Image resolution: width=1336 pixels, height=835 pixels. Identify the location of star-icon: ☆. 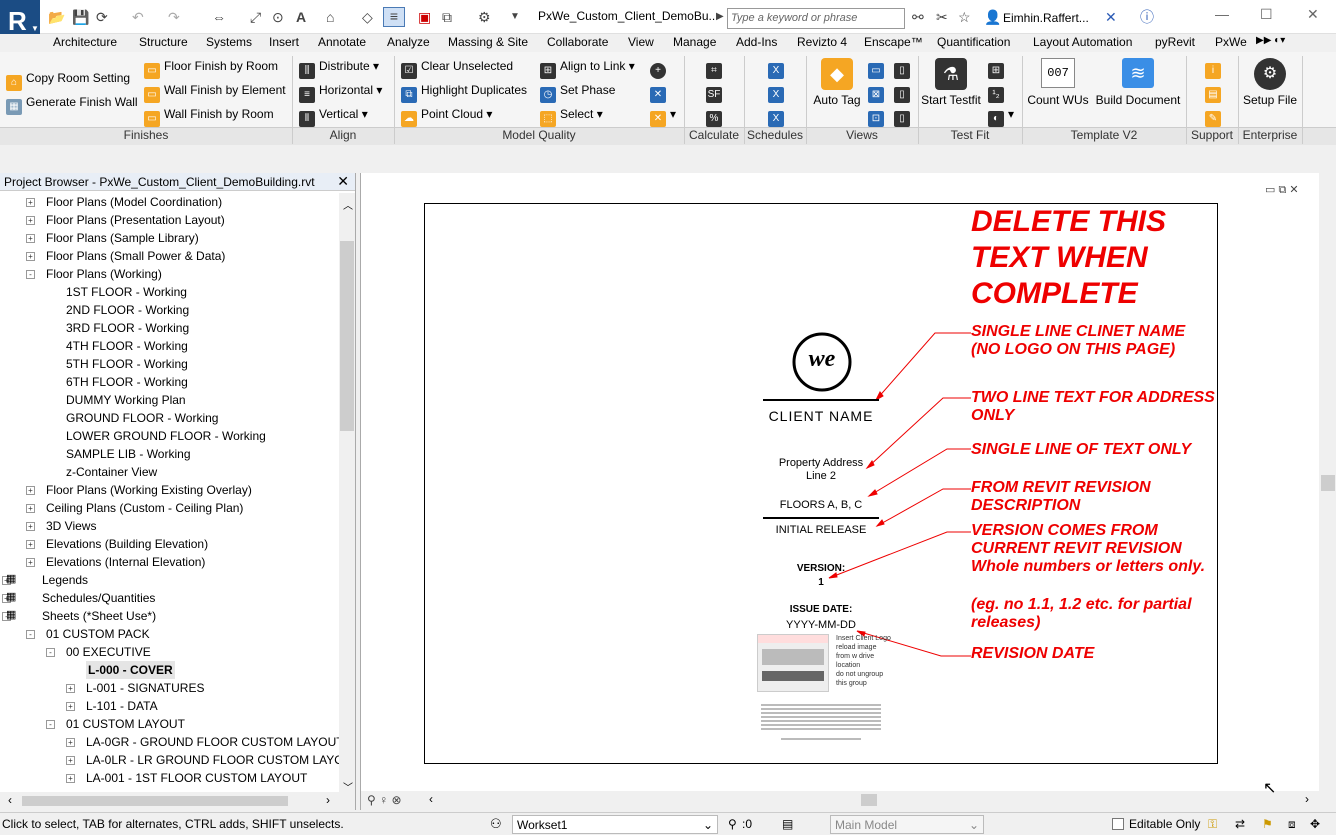
(964, 17).